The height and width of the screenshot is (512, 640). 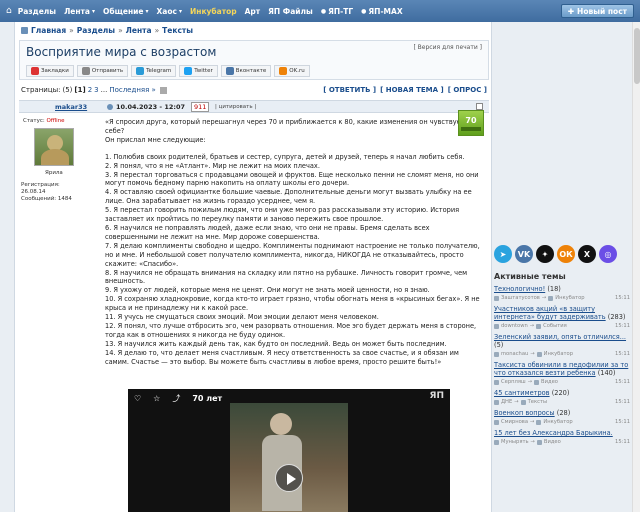 What do you see at coordinates (96, 90) in the screenshot?
I see `page-link: 3` at bounding box center [96, 90].